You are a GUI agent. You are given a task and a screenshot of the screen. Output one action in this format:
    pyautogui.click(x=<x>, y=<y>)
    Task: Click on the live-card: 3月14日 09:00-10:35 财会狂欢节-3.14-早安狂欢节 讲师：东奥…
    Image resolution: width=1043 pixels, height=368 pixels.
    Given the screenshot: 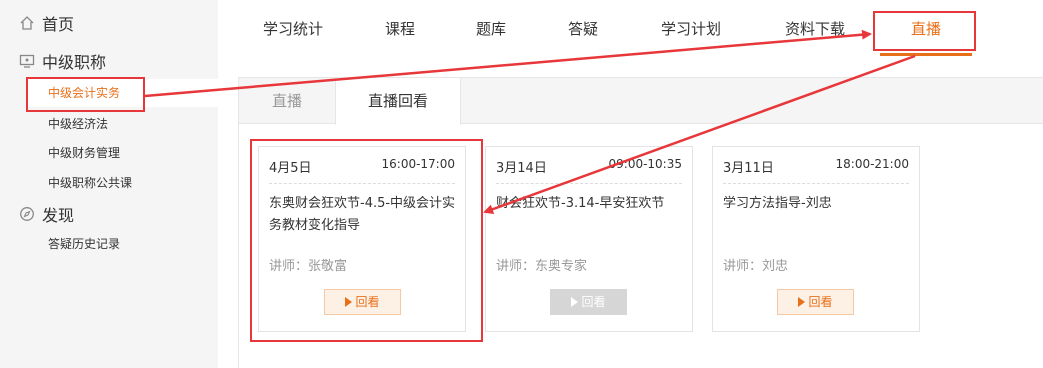 What is the action you would take?
    pyautogui.click(x=589, y=239)
    